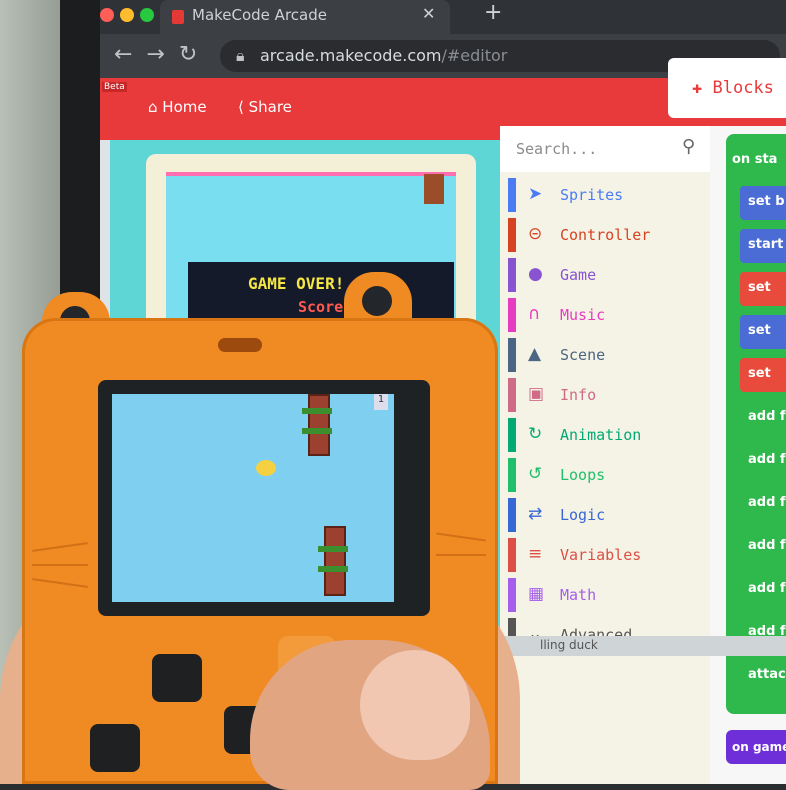 The height and width of the screenshot is (790, 786). Describe the element at coordinates (115, 748) in the screenshot. I see `dpad-left-button` at that location.